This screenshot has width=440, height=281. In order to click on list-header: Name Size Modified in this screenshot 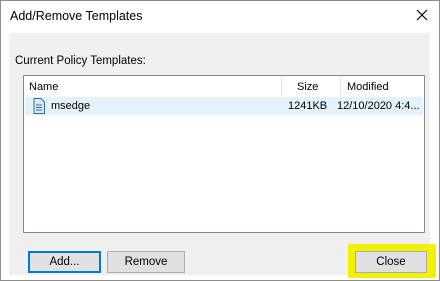, I will do `click(224, 86)`.